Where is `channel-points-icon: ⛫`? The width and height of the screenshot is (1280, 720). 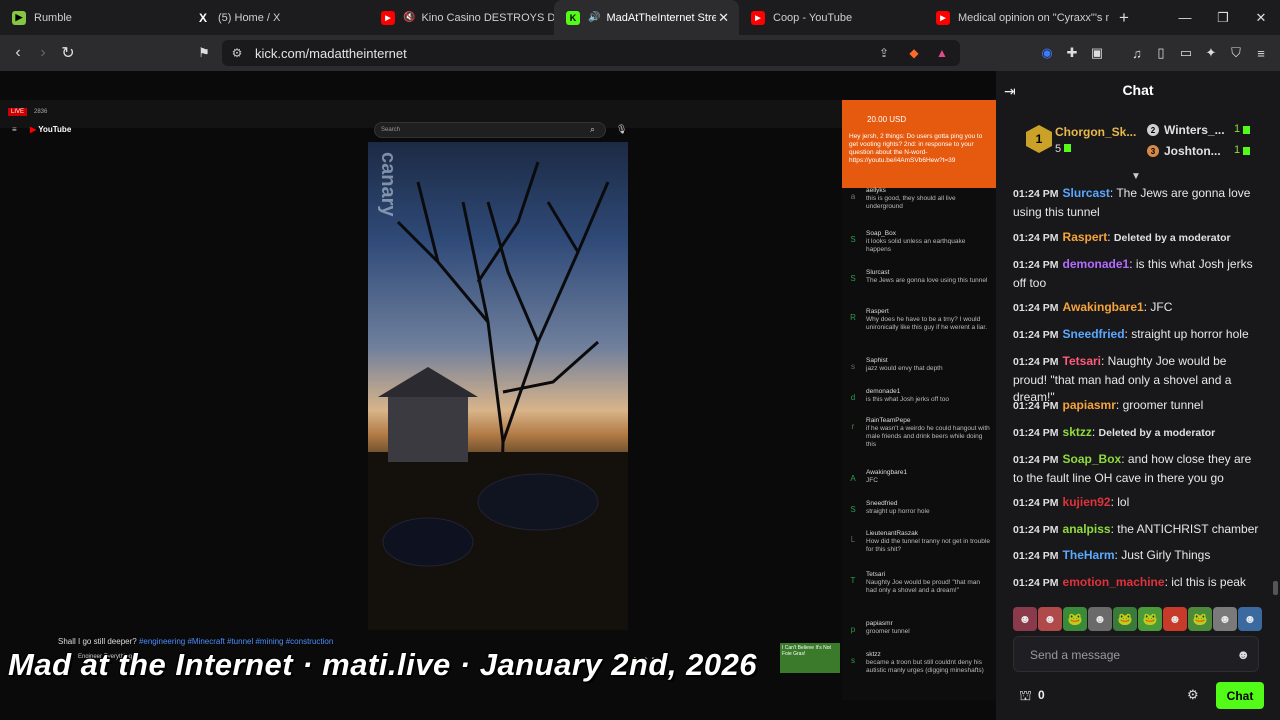 channel-points-icon: ⛫ is located at coordinates (1025, 696).